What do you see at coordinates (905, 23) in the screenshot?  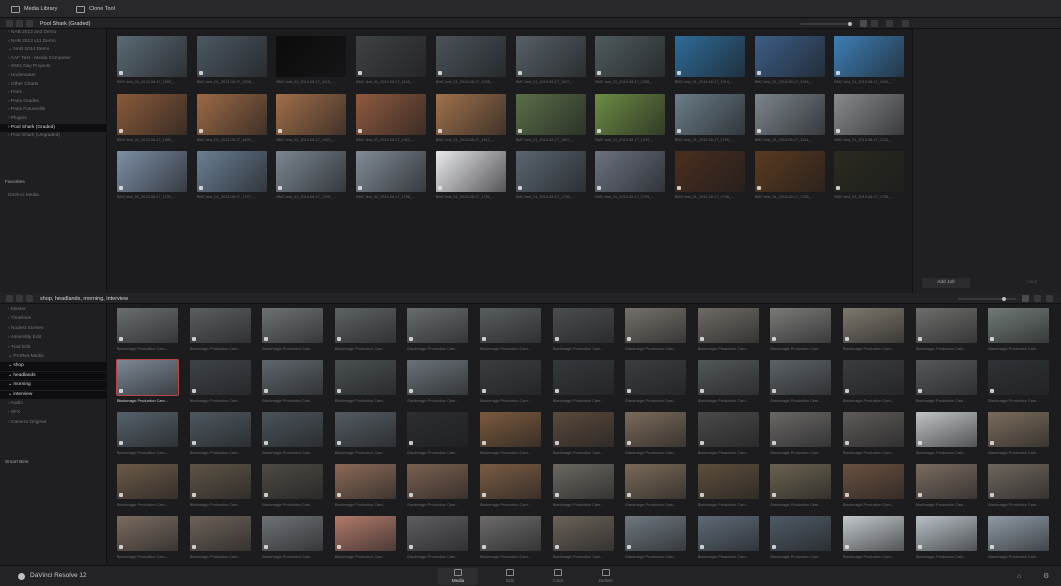 I see `more-options-icon` at bounding box center [905, 23].